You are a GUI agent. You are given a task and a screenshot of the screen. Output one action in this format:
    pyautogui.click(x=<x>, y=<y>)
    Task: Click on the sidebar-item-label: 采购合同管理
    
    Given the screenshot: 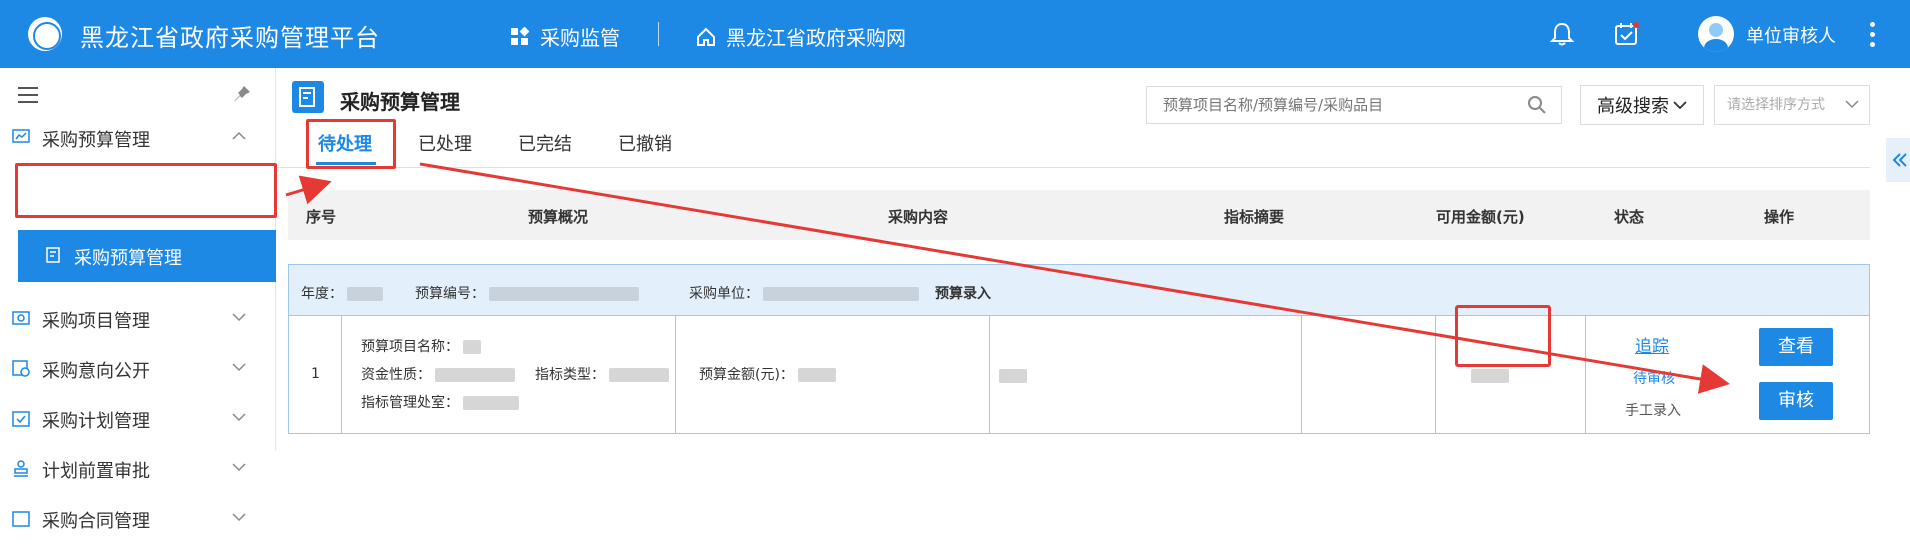 What is the action you would take?
    pyautogui.click(x=96, y=521)
    